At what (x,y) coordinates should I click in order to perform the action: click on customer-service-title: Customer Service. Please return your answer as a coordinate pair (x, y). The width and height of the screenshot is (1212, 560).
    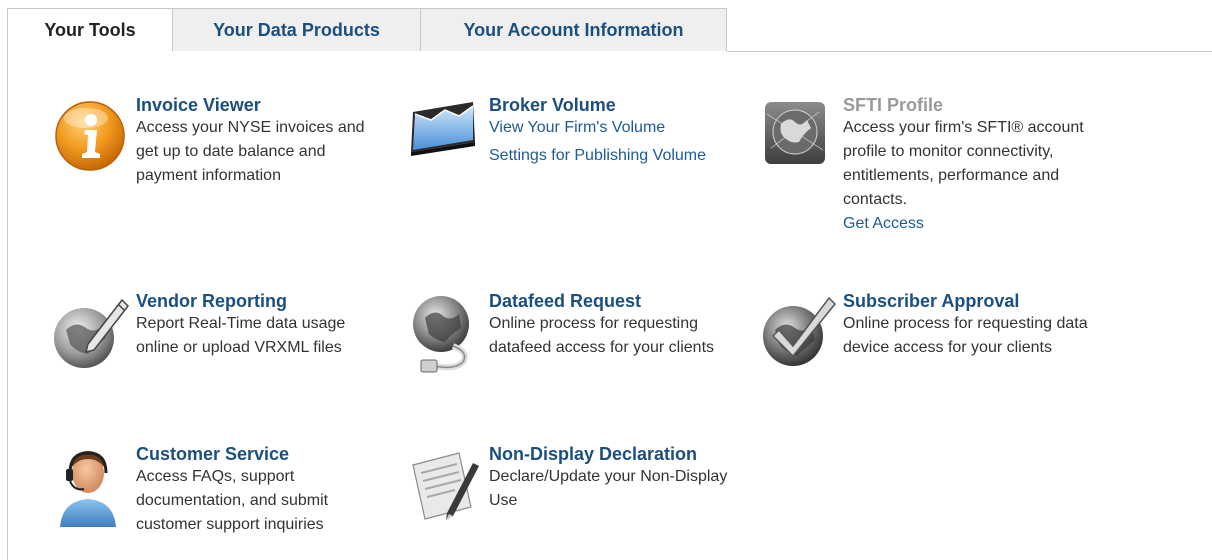
    Looking at the image, I should click on (261, 454).